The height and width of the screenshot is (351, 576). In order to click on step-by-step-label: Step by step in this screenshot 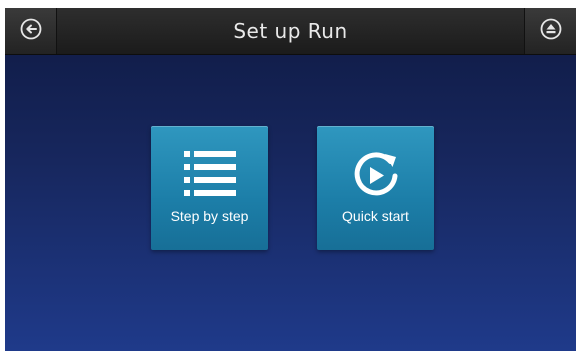, I will do `click(209, 216)`.